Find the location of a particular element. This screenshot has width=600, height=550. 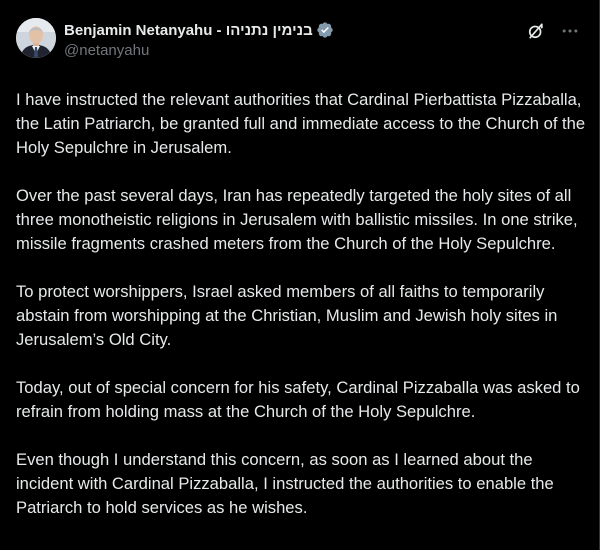

avatar is located at coordinates (36, 38).